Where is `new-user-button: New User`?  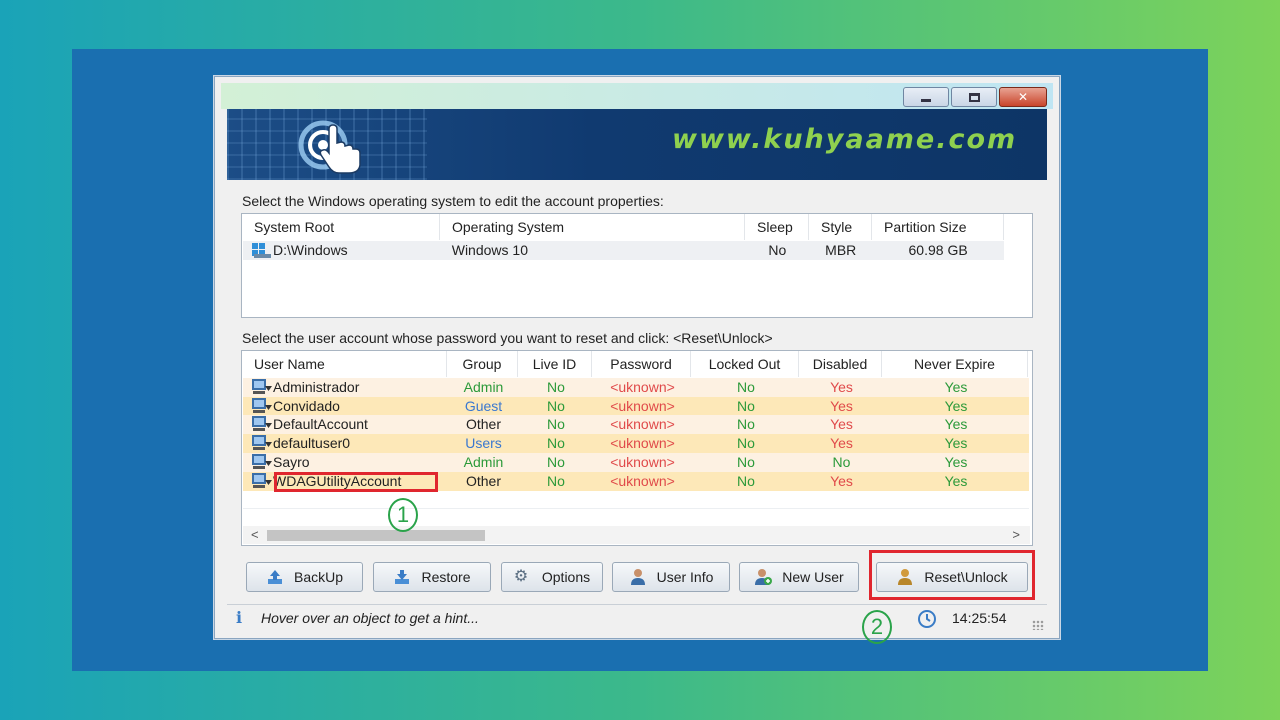 new-user-button: New User is located at coordinates (799, 577).